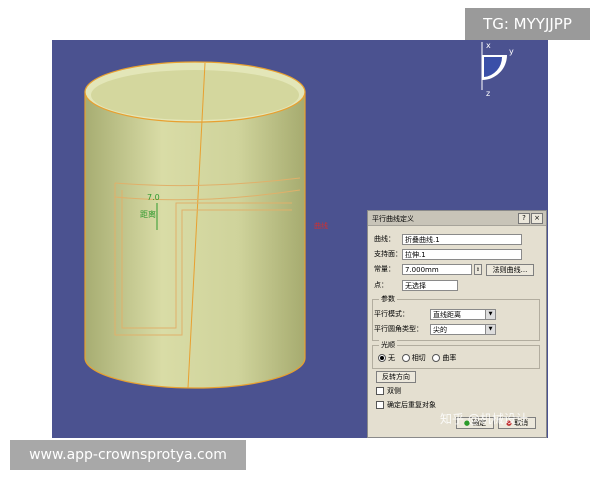  Describe the element at coordinates (195, 95) in the screenshot. I see `cylinder-inner` at that location.